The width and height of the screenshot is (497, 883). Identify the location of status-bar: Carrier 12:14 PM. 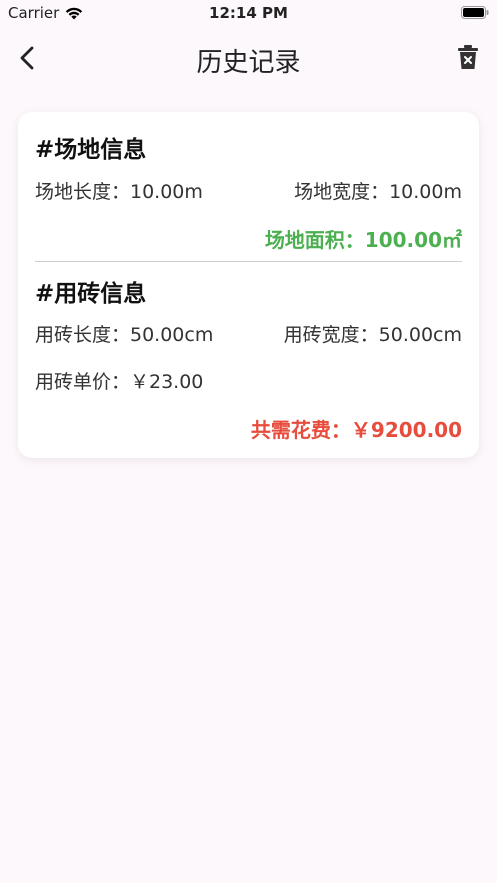
(248, 13).